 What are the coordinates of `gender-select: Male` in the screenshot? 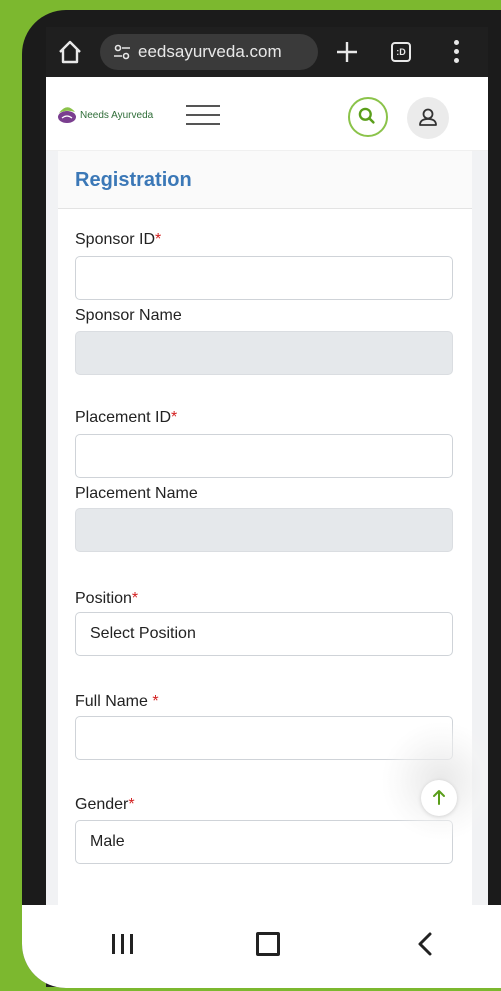 It's located at (264, 842).